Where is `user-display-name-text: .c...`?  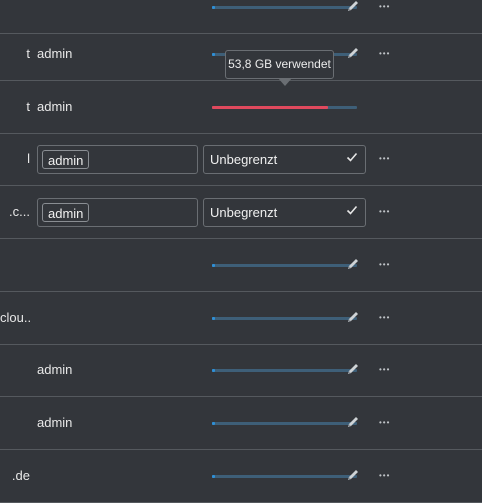 user-display-name-text: .c... is located at coordinates (19, 211).